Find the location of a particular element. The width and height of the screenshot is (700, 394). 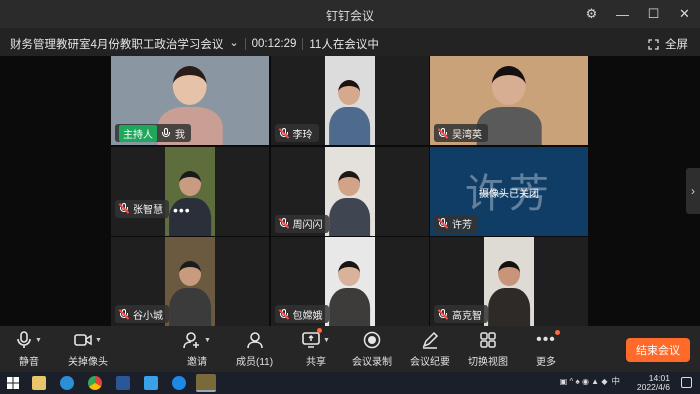

participant-name: 张智慧 is located at coordinates (148, 210).